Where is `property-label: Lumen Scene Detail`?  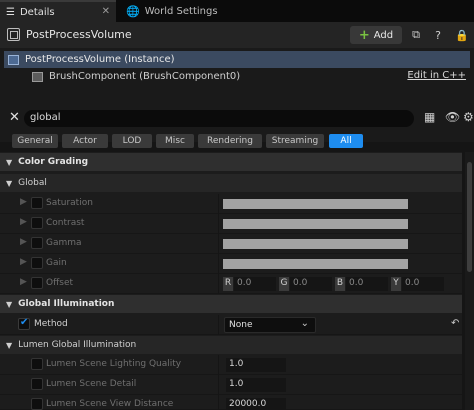 property-label: Lumen Scene Detail is located at coordinates (91, 384).